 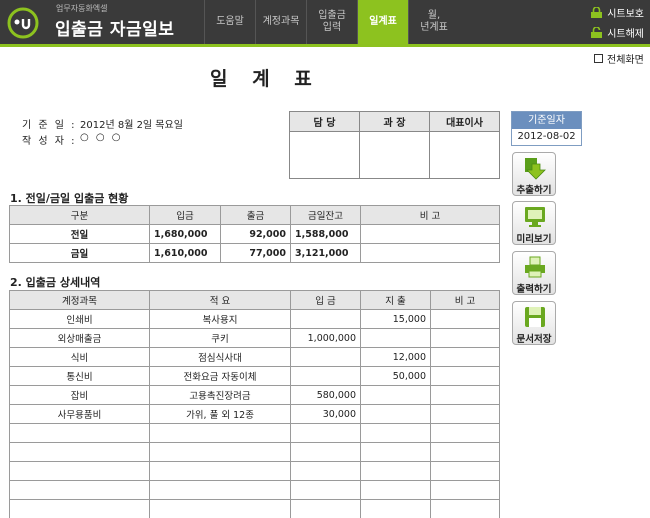 I want to click on detail-cell: 15,000, so click(x=395, y=319).